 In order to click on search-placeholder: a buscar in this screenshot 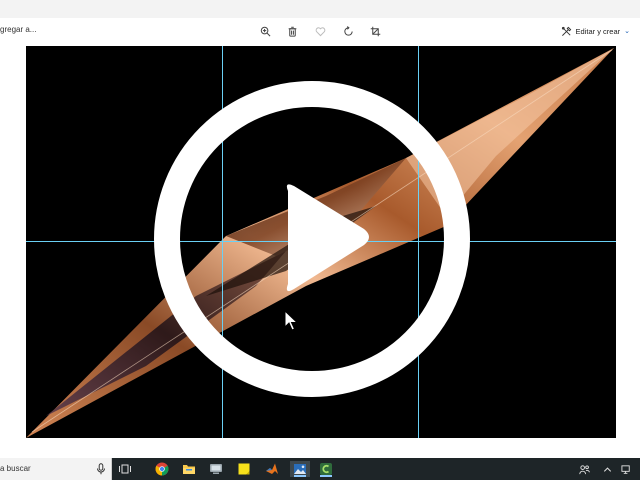, I will do `click(15, 468)`.